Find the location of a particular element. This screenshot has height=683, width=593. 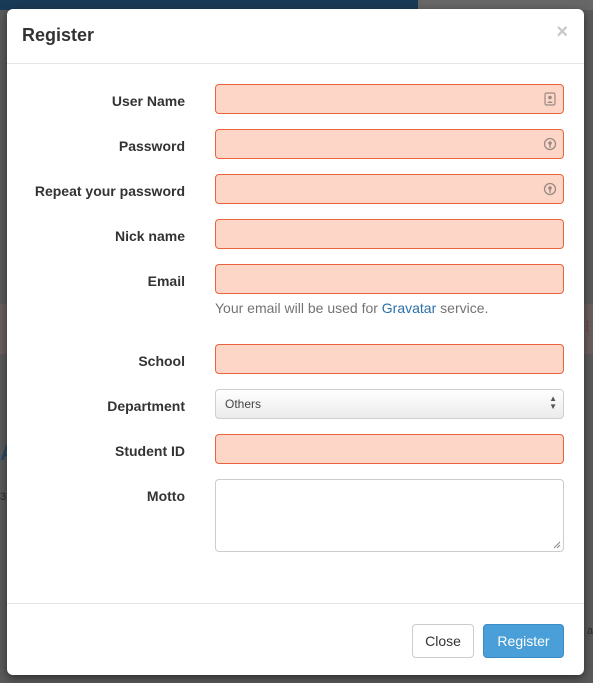

email-label: Email is located at coordinates (166, 281).